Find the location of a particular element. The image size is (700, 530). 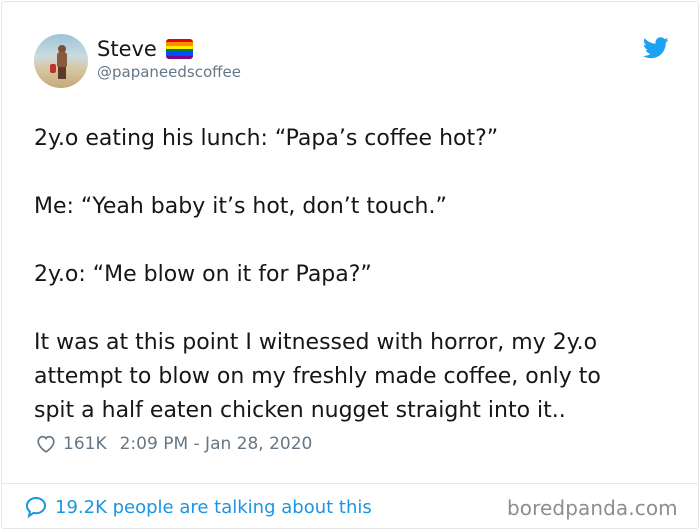

tweet-meta: 161K 2:09 PM - Jan 28, 2020 is located at coordinates (173, 444).